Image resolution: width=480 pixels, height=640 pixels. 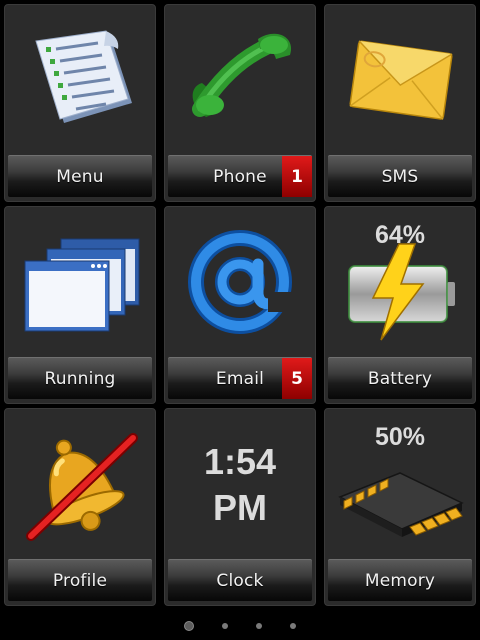 I want to click on document-list-icon, so click(x=80, y=80).